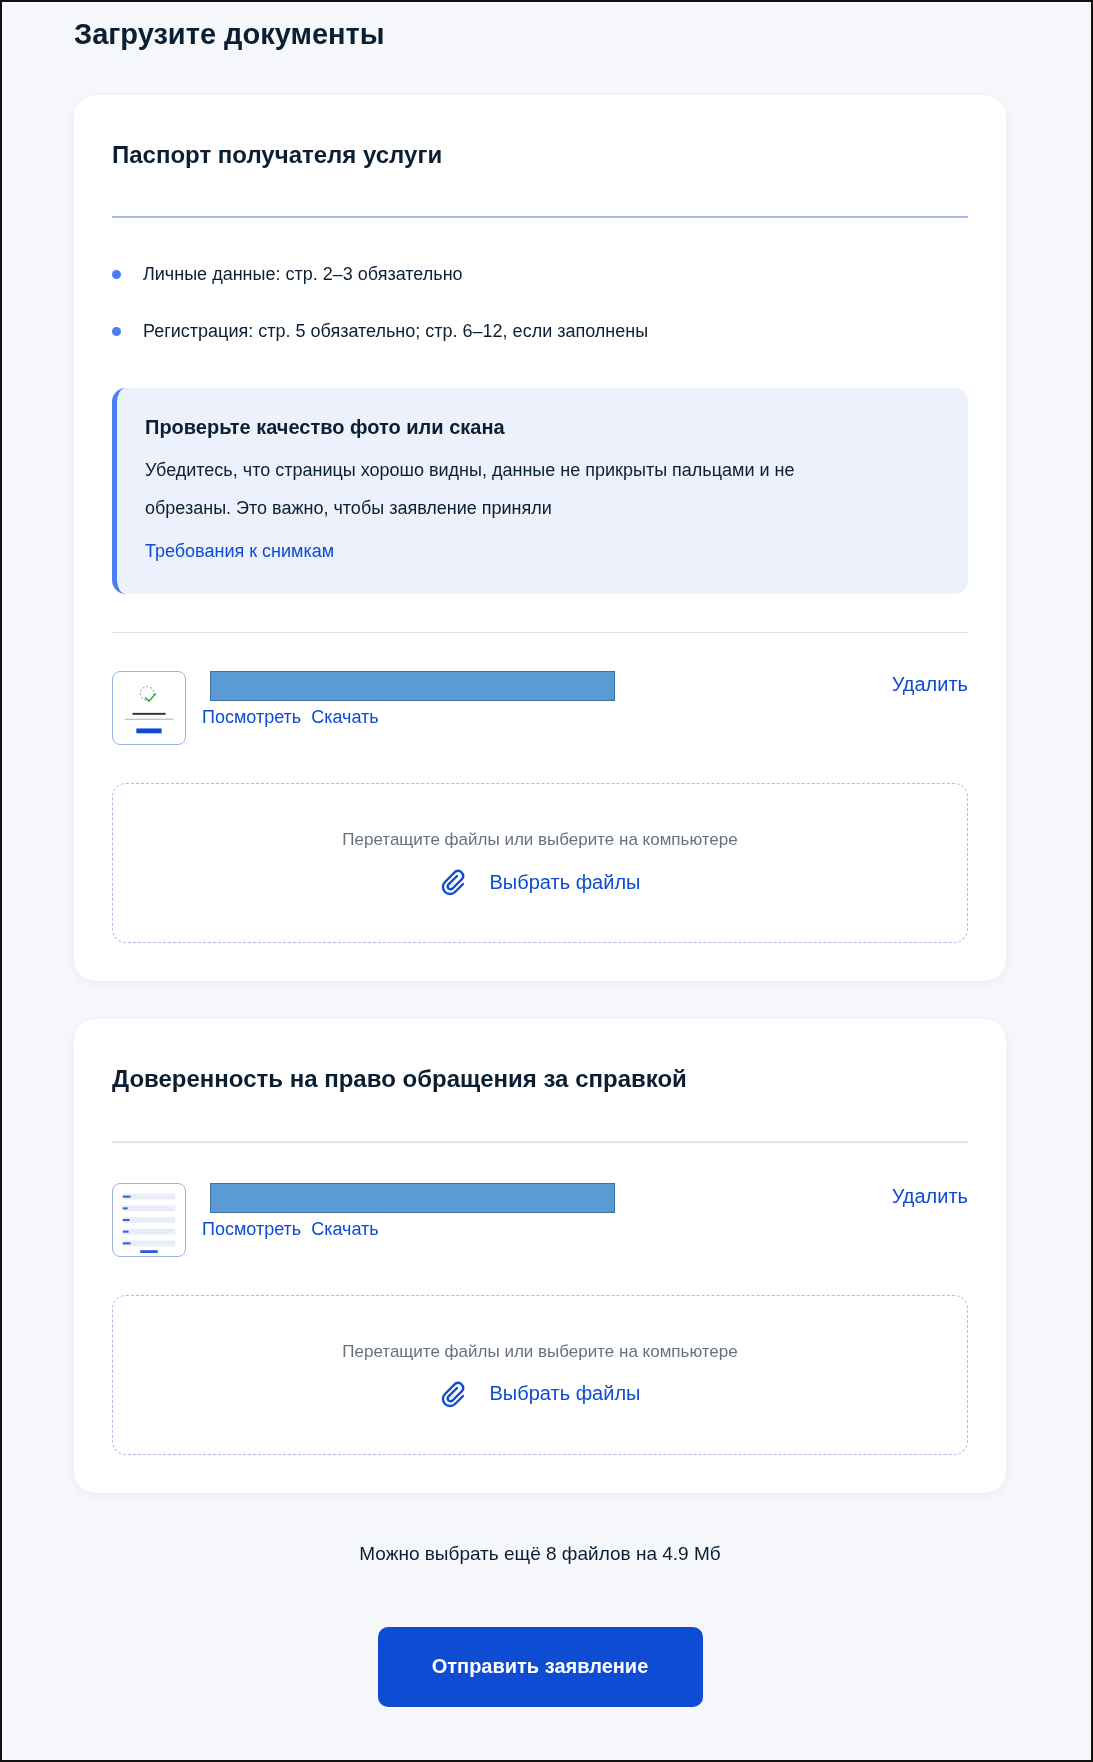 The image size is (1093, 1762). I want to click on requirements-link: Требования к снимкам, so click(240, 551).